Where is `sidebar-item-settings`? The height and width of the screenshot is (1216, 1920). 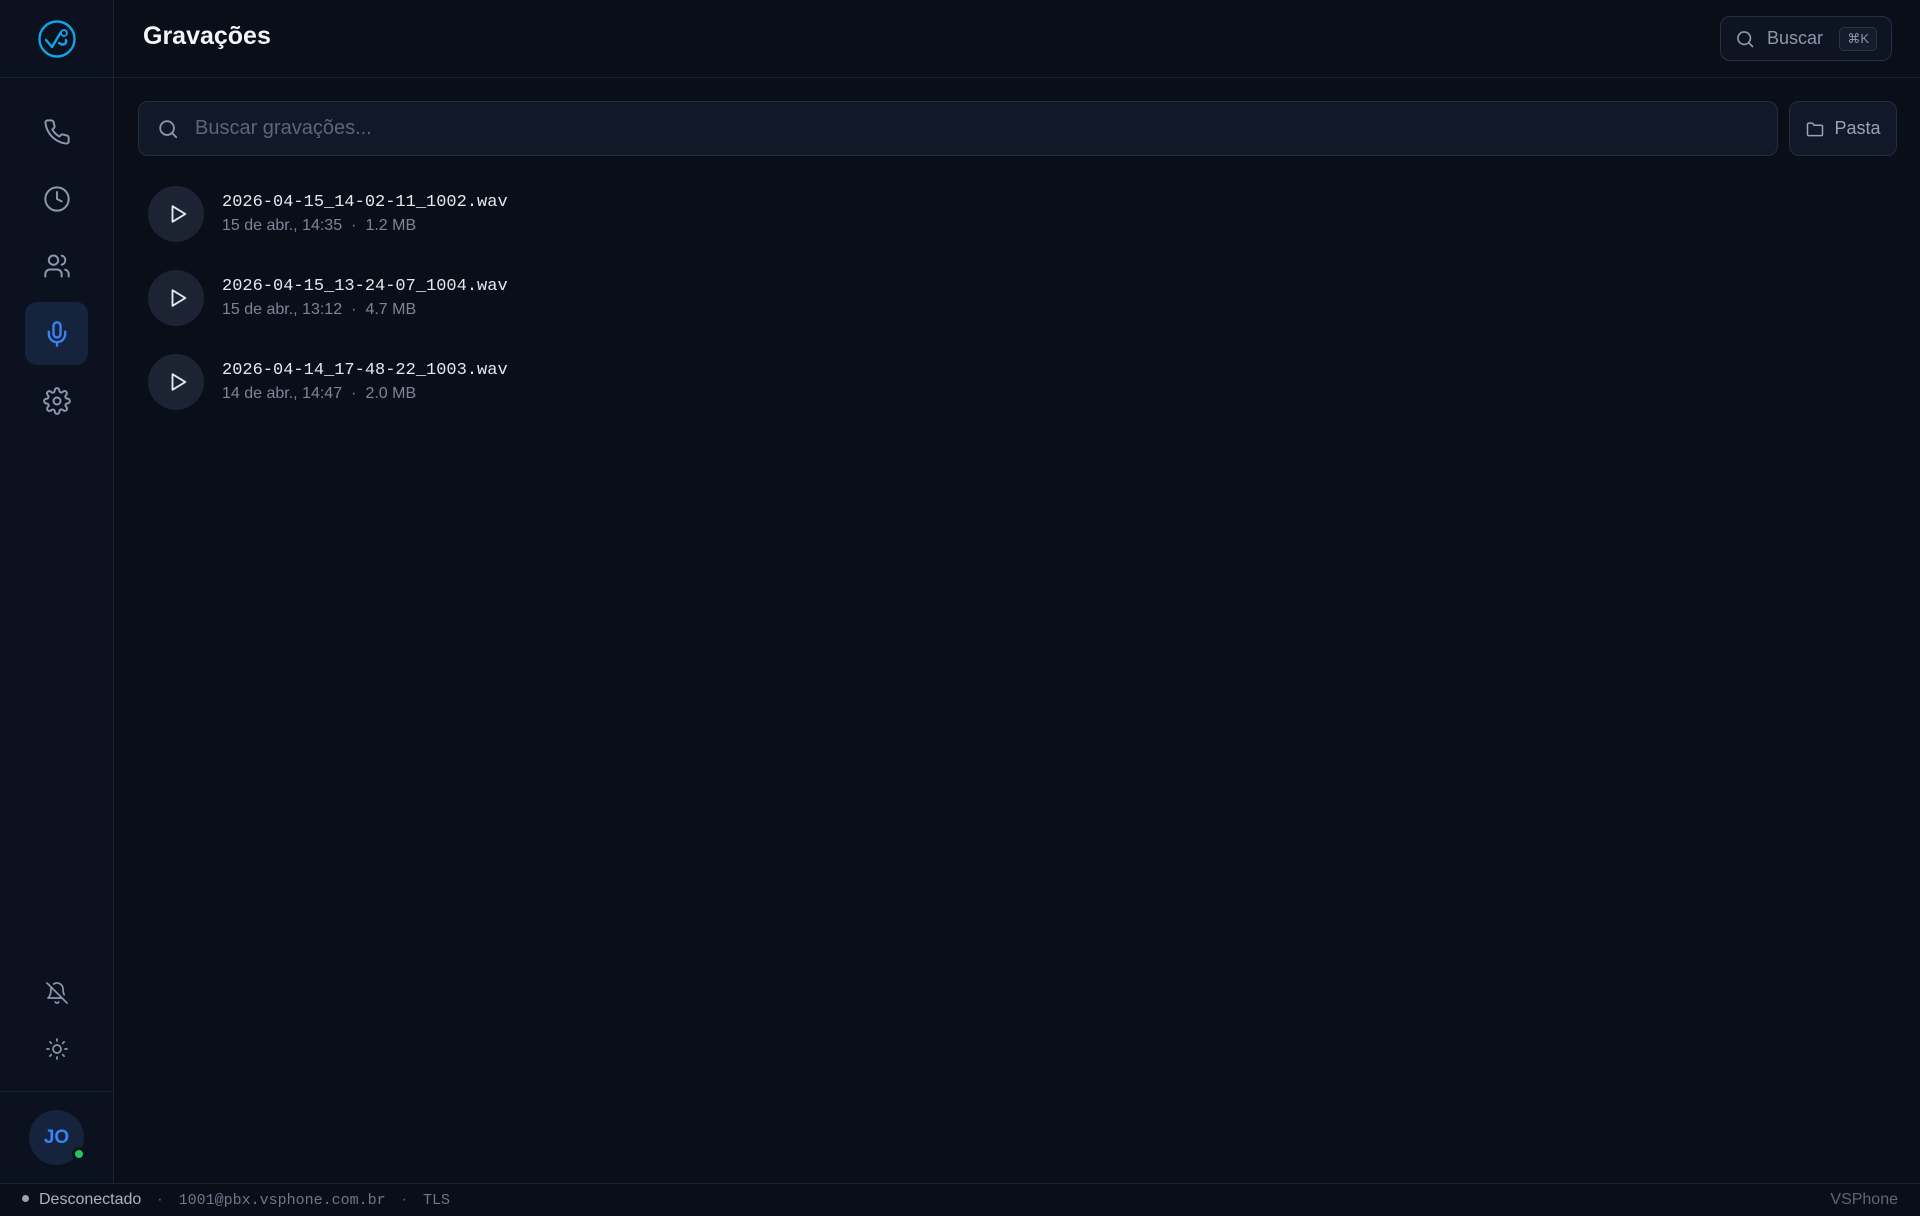
sidebar-item-settings is located at coordinates (56, 400).